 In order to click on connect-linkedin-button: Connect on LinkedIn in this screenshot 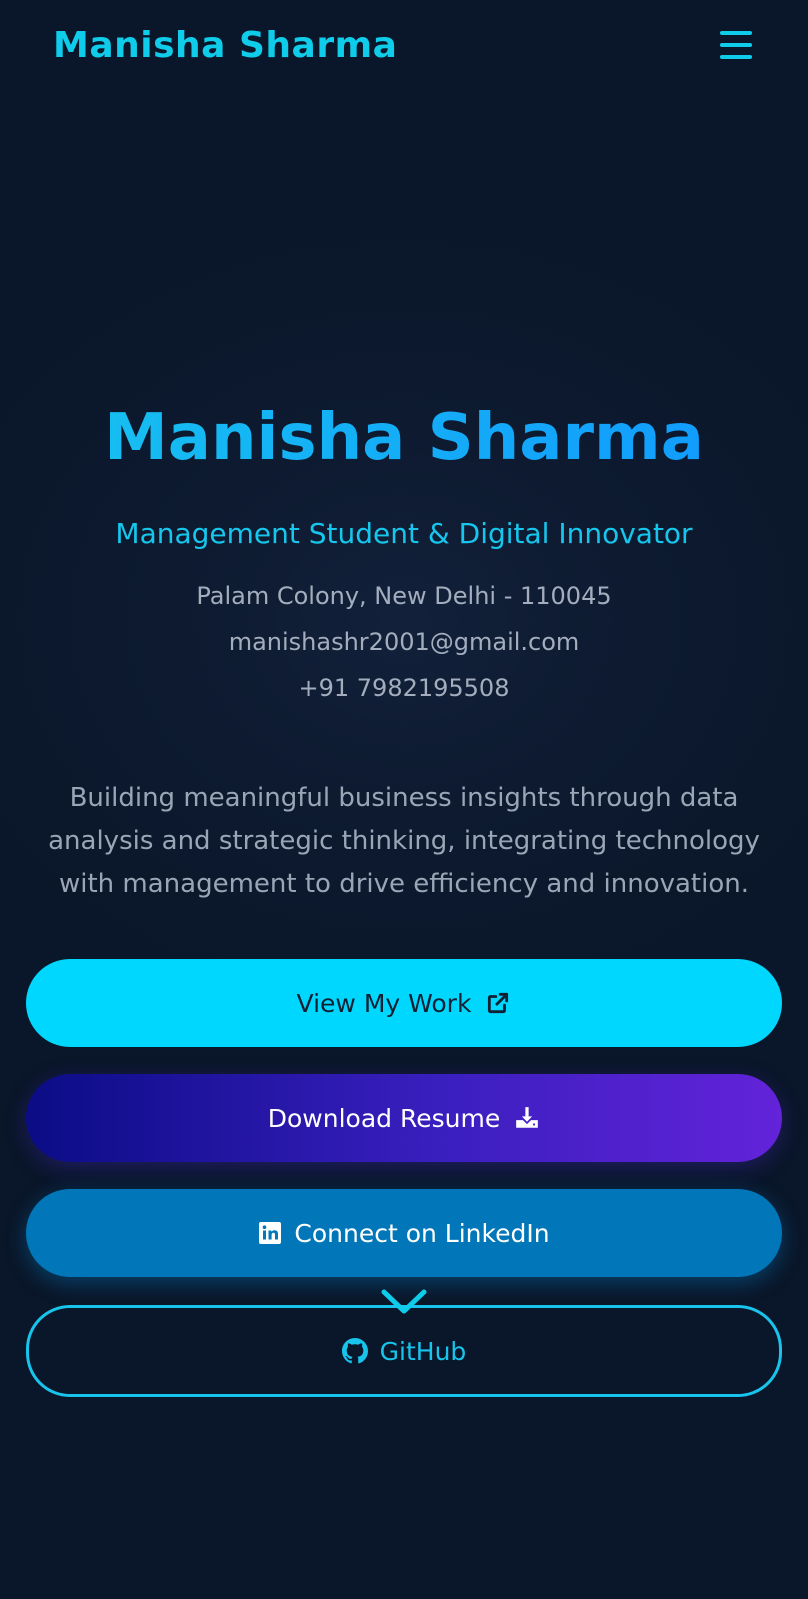, I will do `click(404, 1233)`.